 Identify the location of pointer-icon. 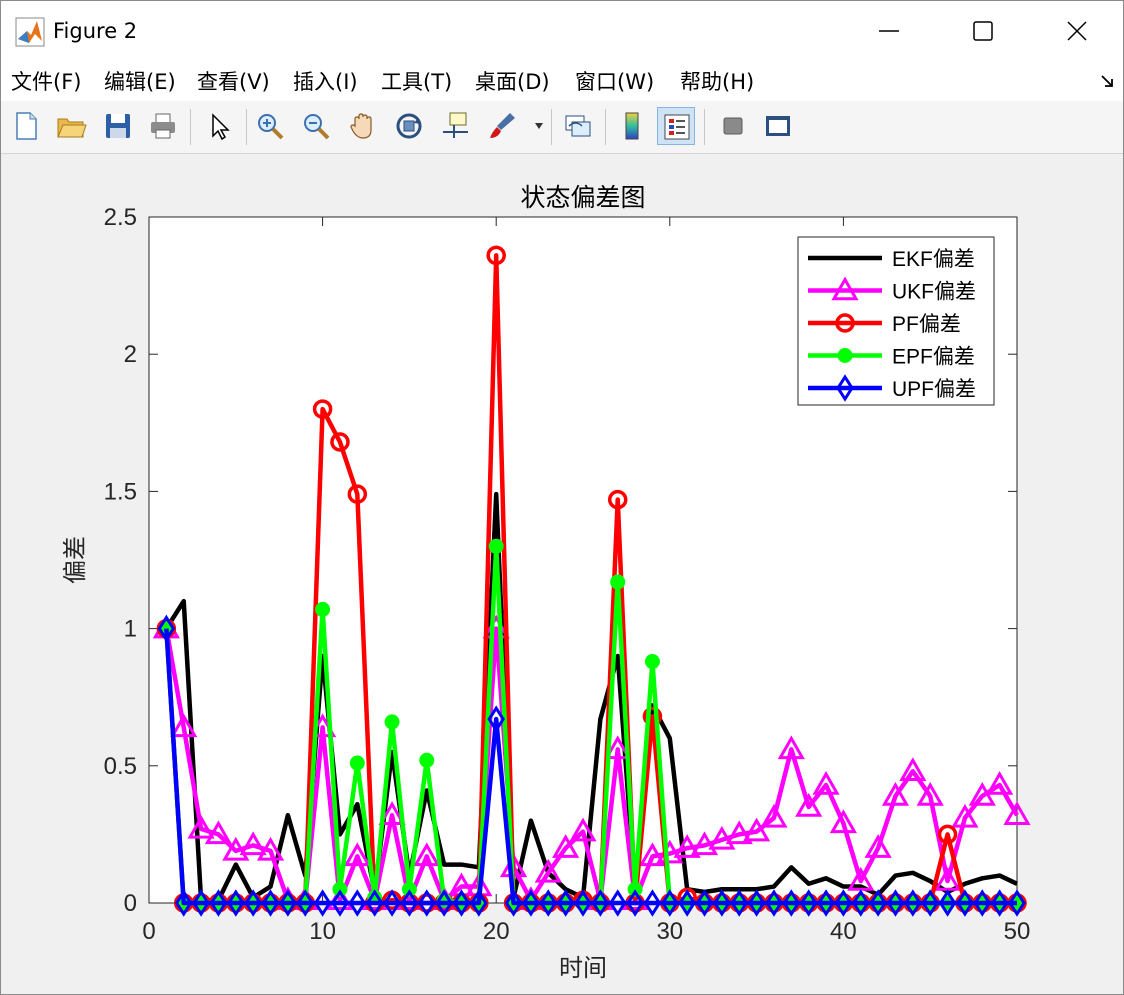
(221, 127).